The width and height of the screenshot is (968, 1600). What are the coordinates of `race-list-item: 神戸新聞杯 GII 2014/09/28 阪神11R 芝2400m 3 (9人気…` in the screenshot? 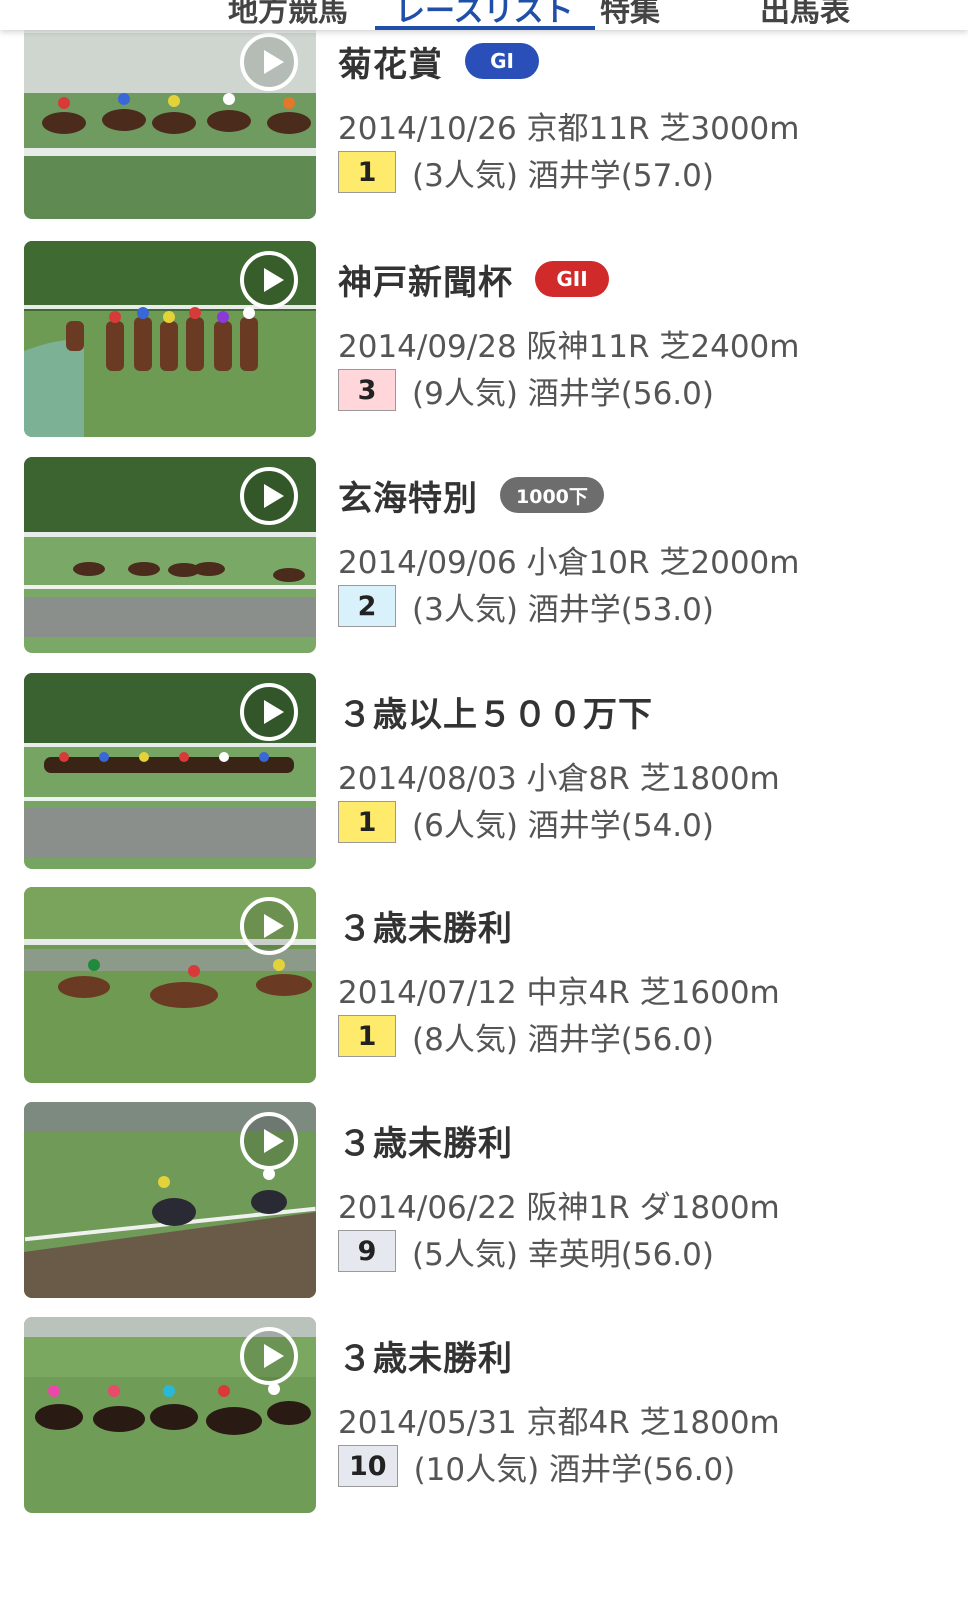 It's located at (484, 339).